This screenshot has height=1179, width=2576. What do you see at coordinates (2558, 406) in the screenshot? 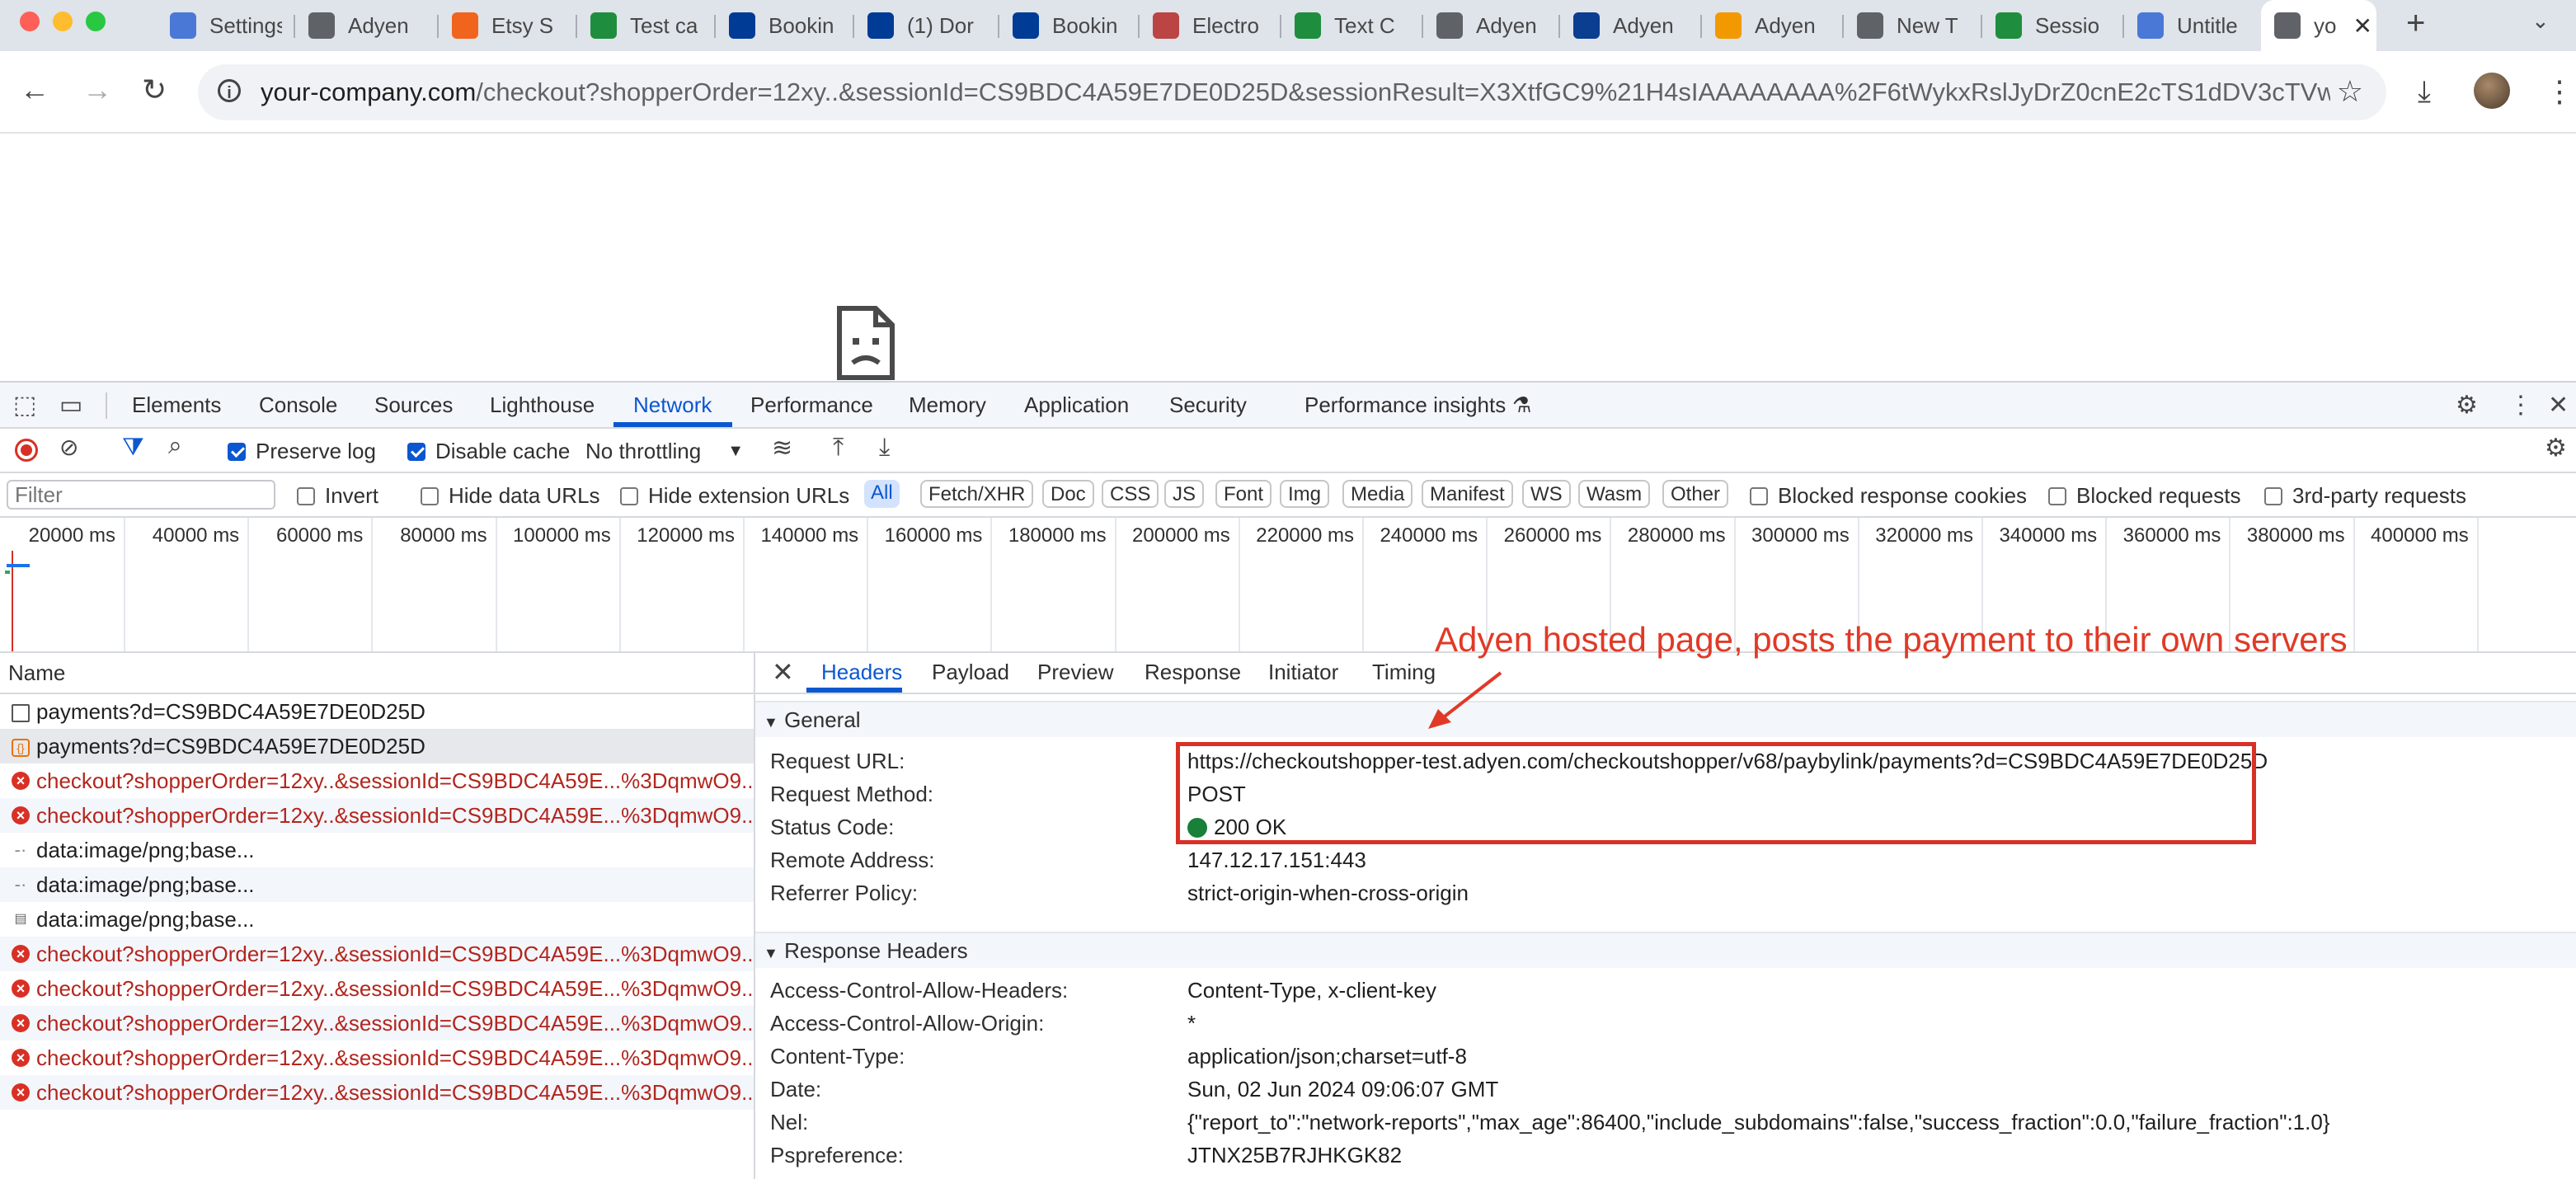
I see `close-devtools-icon: ✕` at bounding box center [2558, 406].